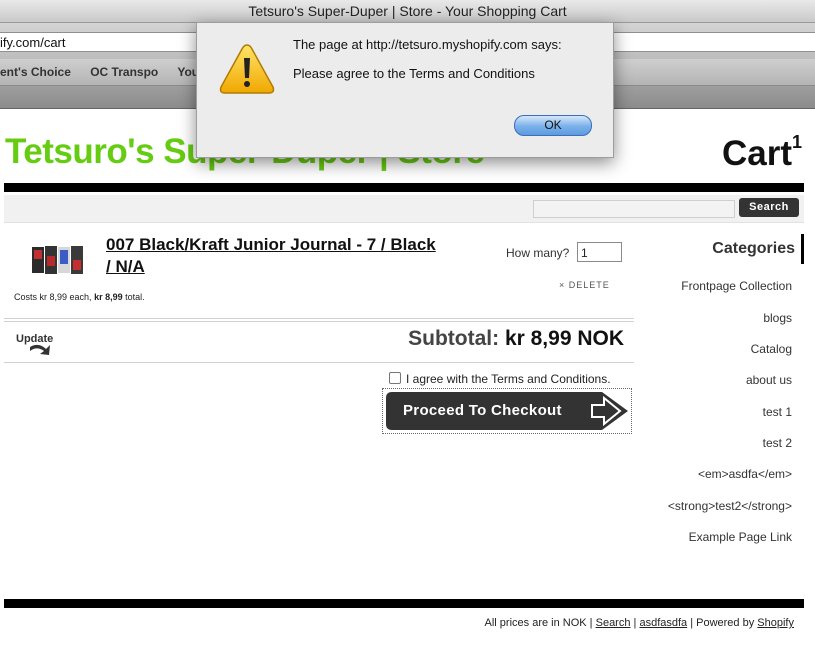 This screenshot has height=646, width=815. What do you see at coordinates (564, 338) in the screenshot?
I see `subtotal-value: kr 8,99 NOK` at bounding box center [564, 338].